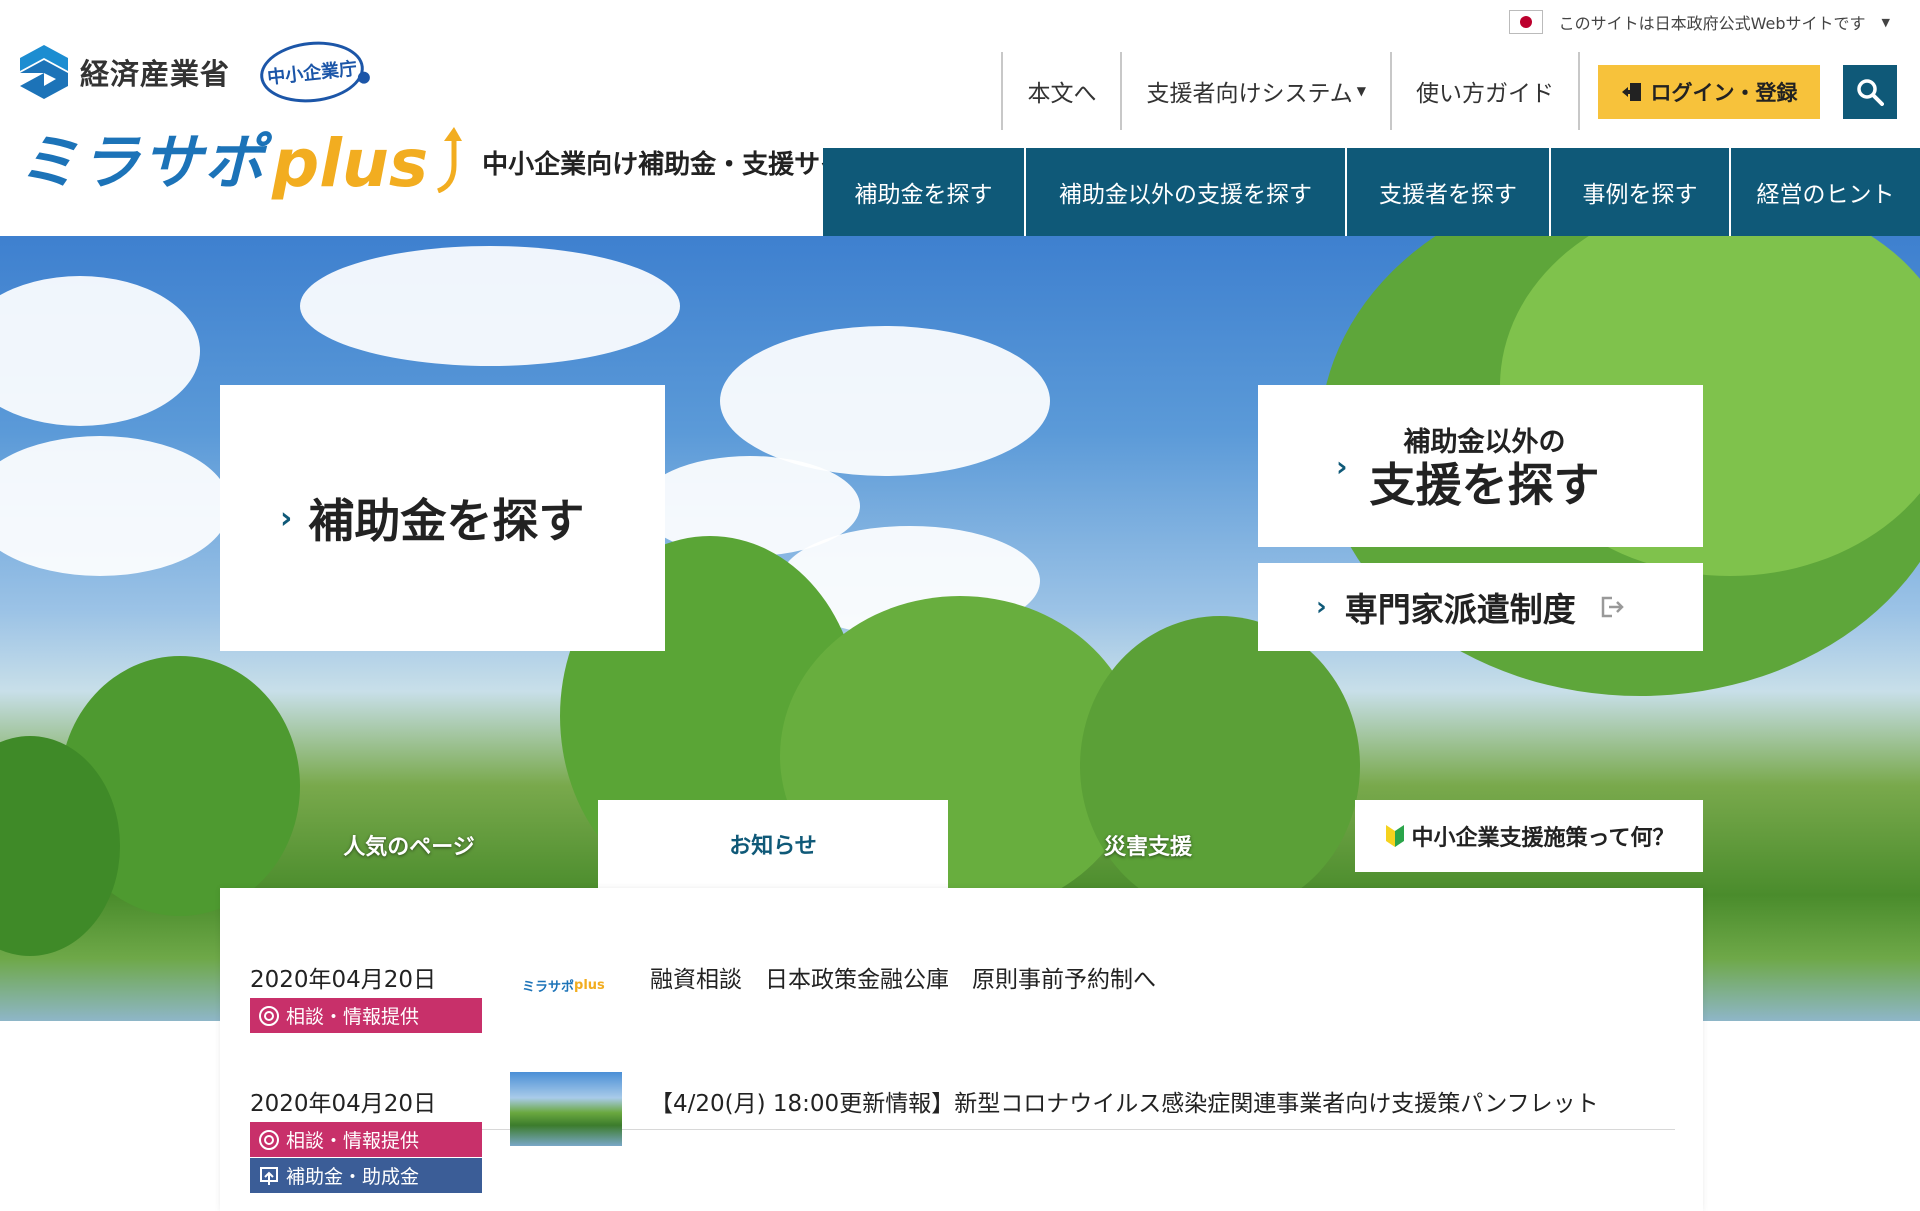  Describe the element at coordinates (1724, 93) in the screenshot. I see `login-label: ログイン・登録` at that location.